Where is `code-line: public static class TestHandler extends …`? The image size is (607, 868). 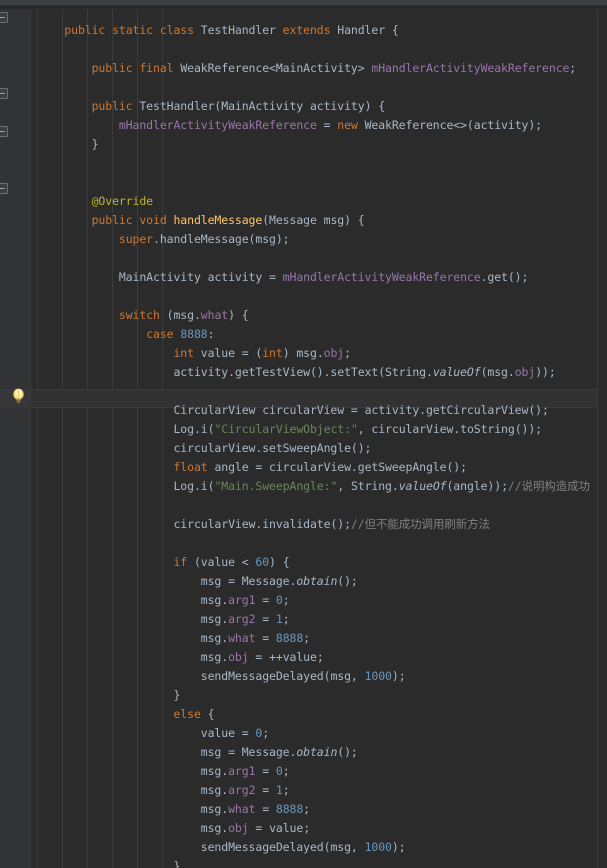
code-line: public static class TestHandler extends … is located at coordinates (314, 30).